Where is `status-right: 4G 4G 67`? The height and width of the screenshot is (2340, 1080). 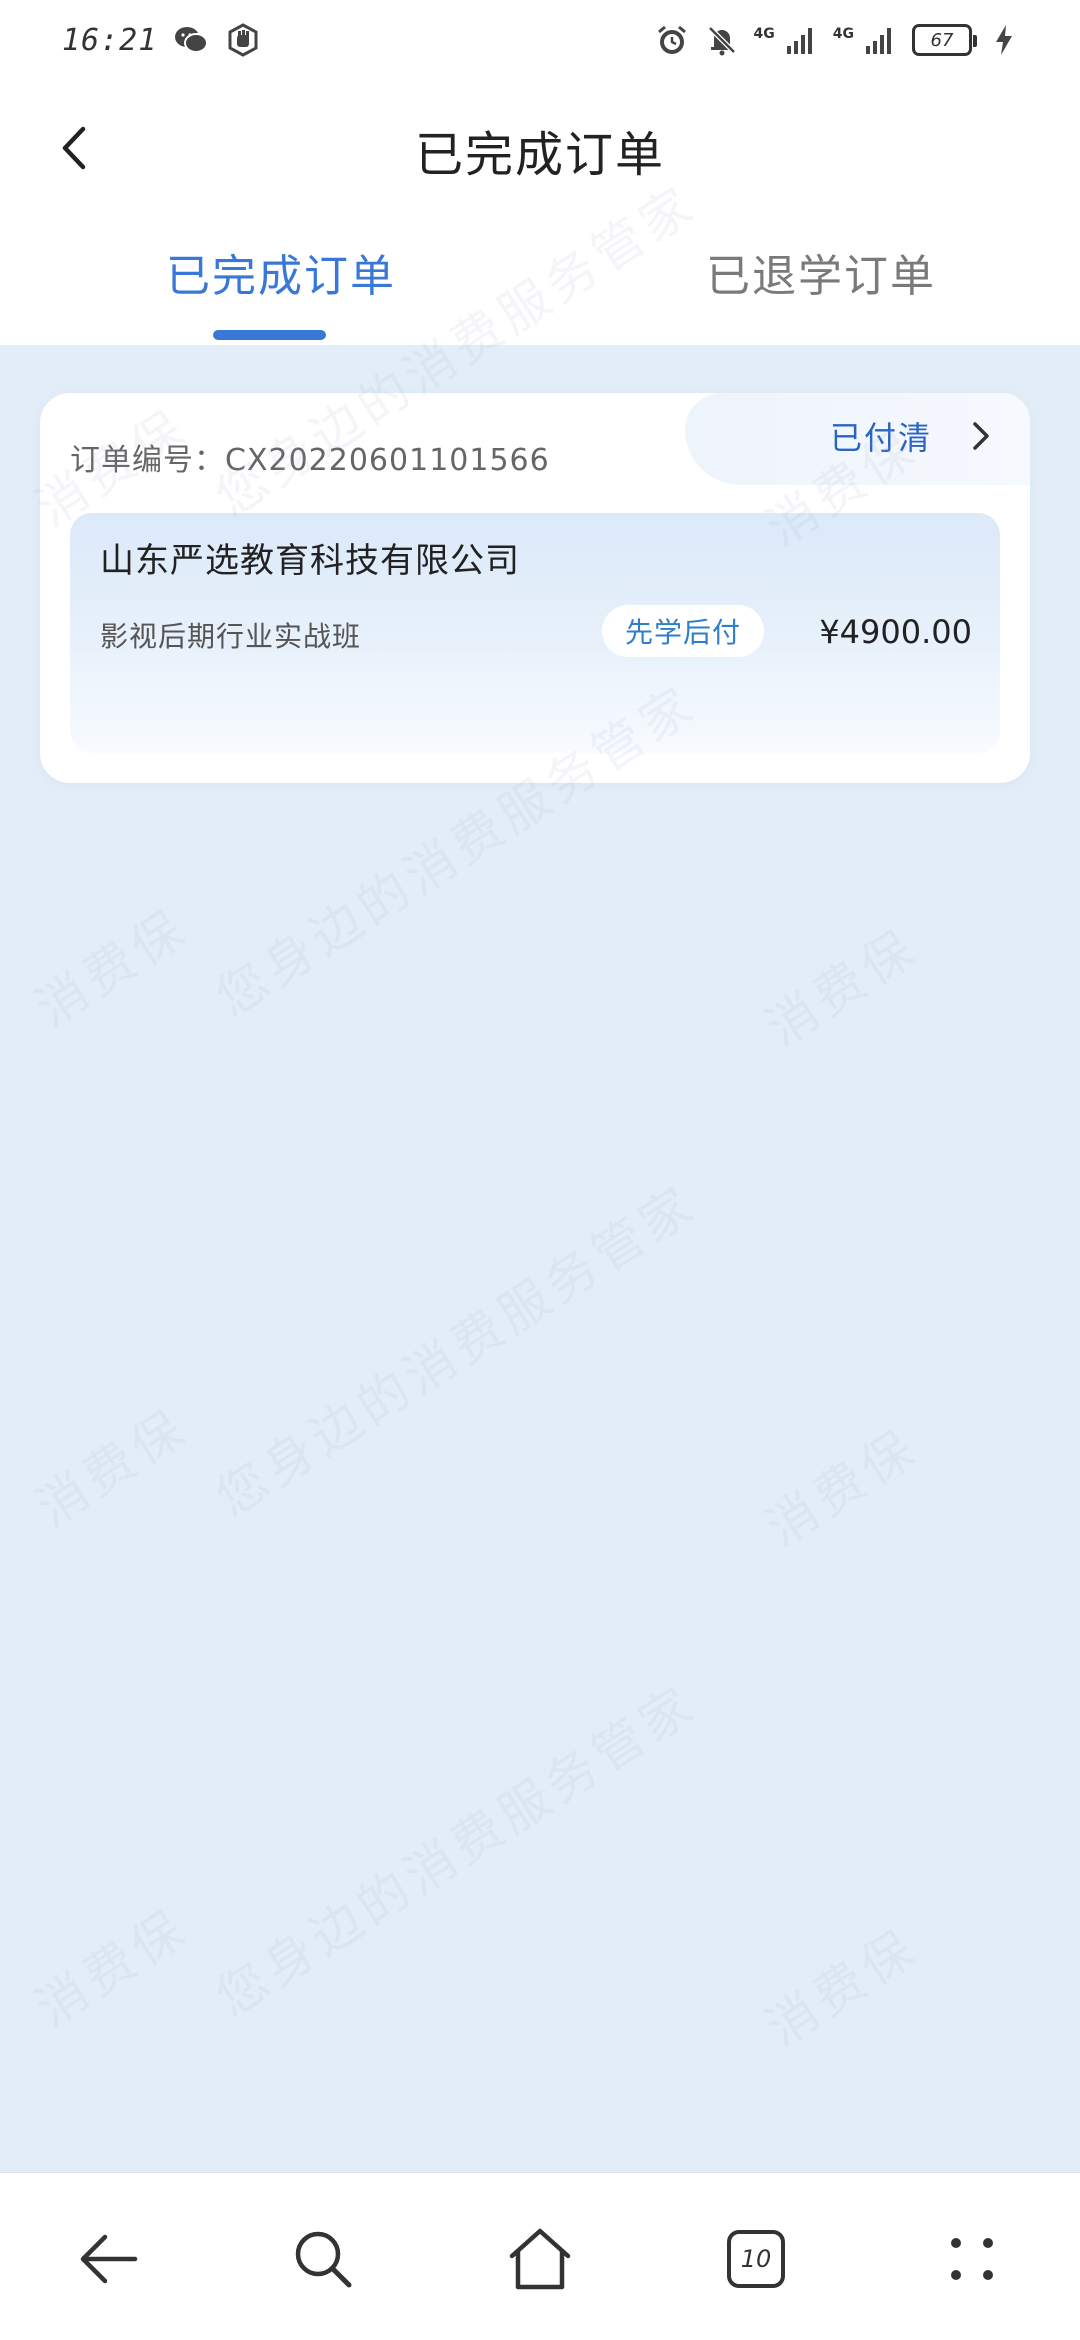
status-right: 4G 4G 67 is located at coordinates (838, 40).